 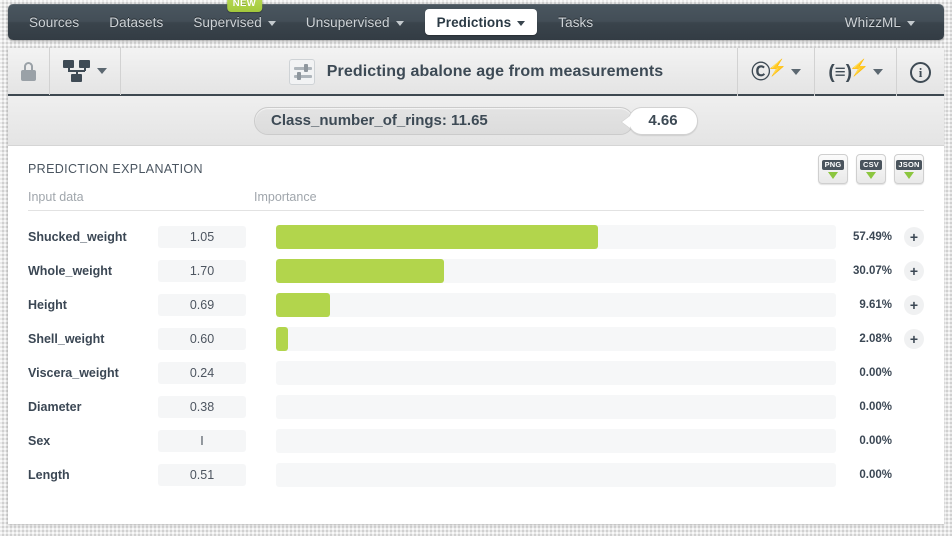 I want to click on section-title: PREDICTION EXPLANATION, so click(x=115, y=169).